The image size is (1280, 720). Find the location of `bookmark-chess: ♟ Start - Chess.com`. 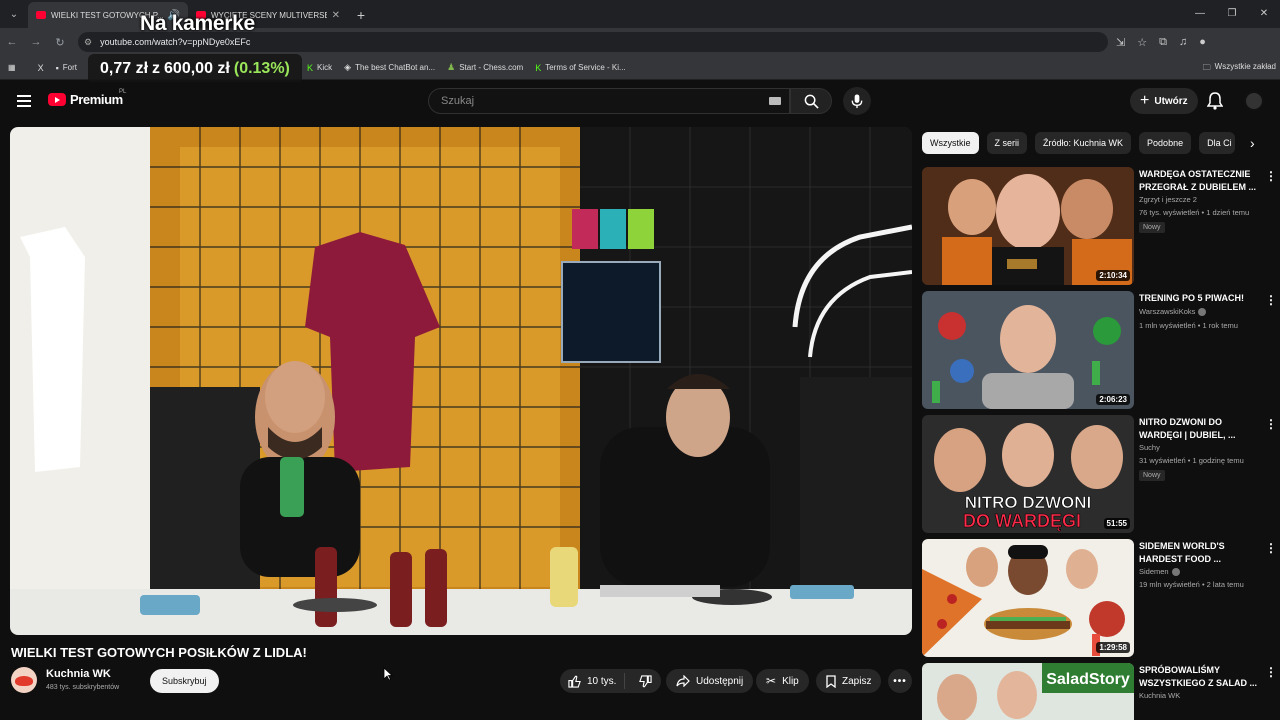

bookmark-chess: ♟ Start - Chess.com is located at coordinates (485, 67).